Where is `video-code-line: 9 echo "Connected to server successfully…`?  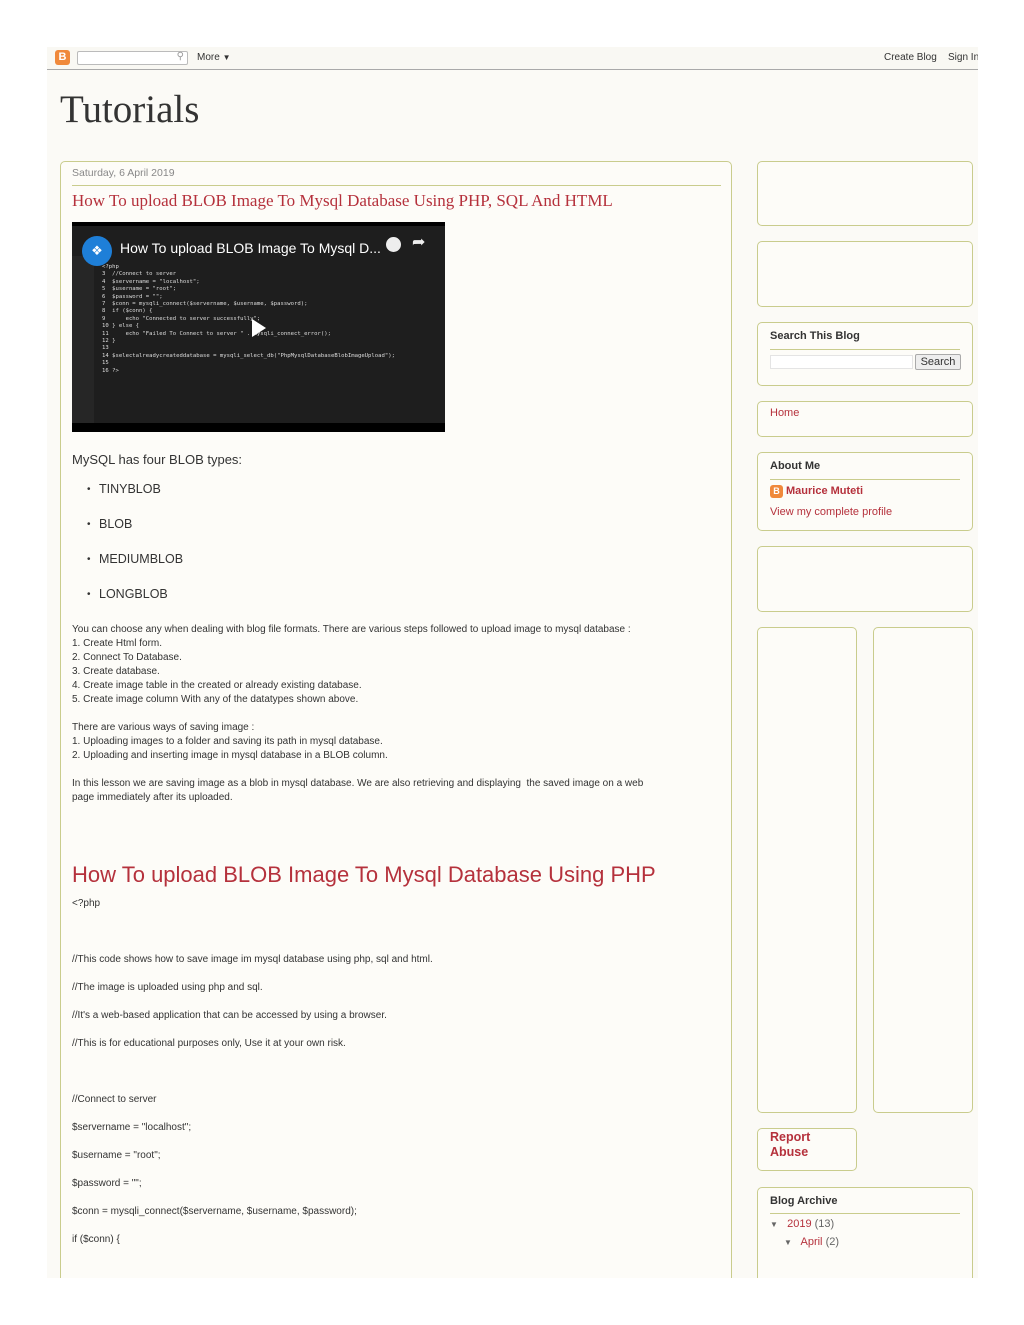
video-code-line: 9 echo "Connected to server successfully… is located at coordinates (181, 318).